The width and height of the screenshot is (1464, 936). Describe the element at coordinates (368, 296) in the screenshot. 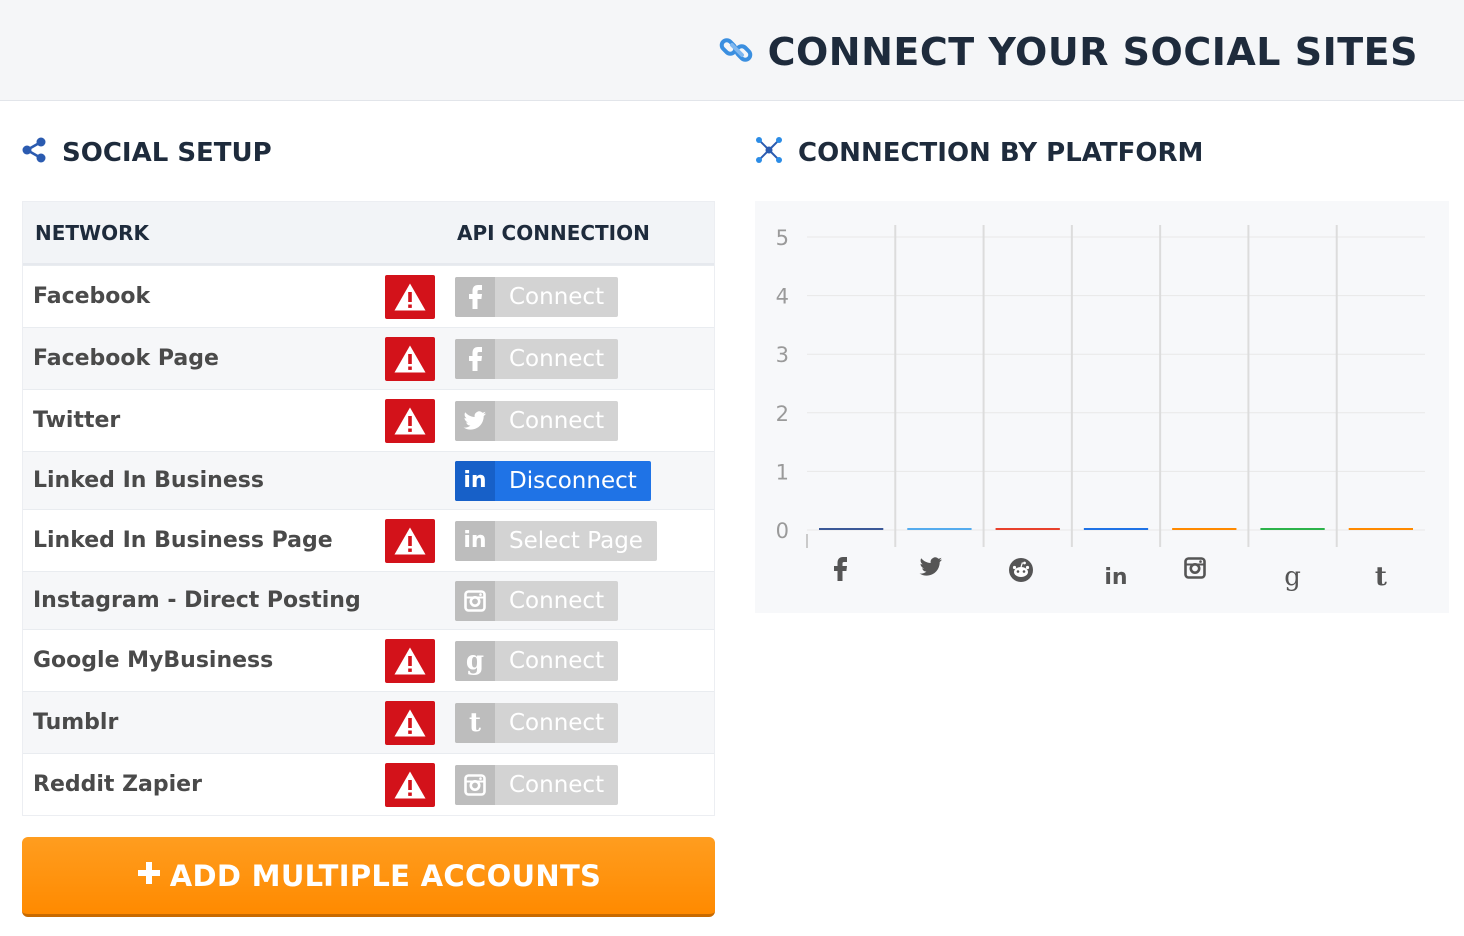

I see `table-row: Facebook Connect` at that location.